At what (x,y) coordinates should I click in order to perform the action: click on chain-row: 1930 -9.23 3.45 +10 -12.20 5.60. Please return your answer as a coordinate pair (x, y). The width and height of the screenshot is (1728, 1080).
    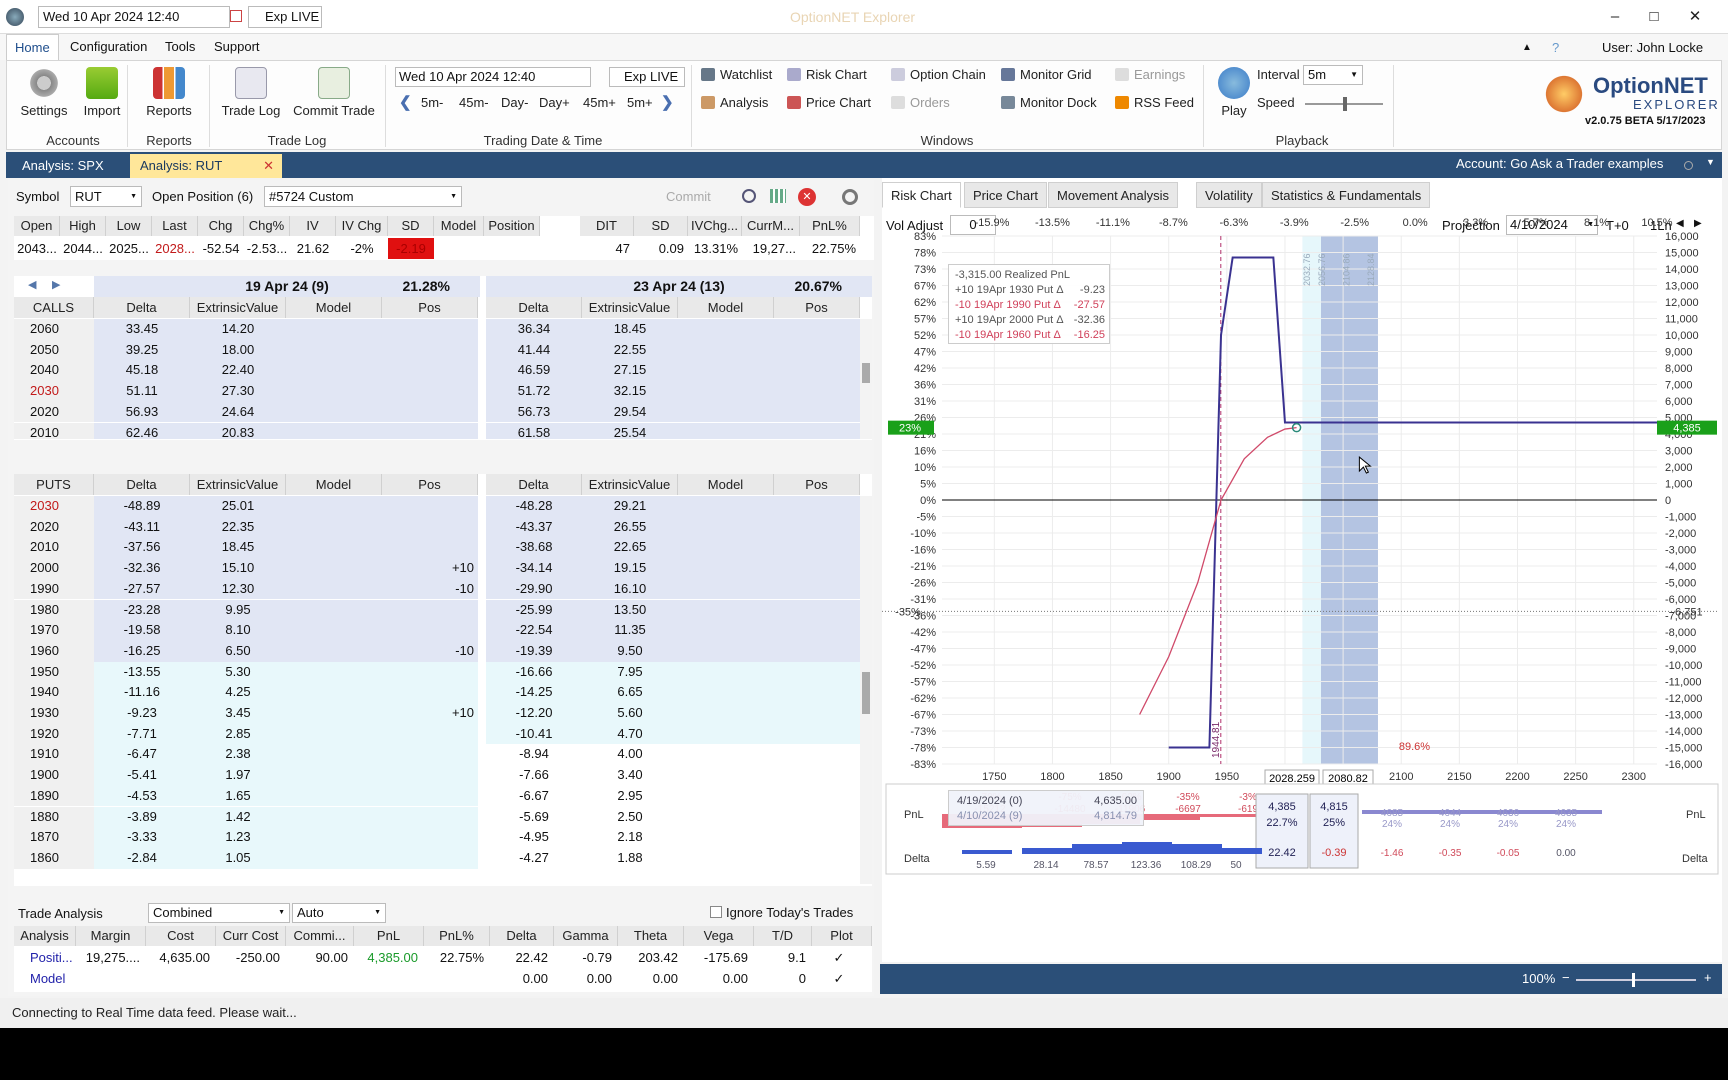
    Looking at the image, I should click on (437, 713).